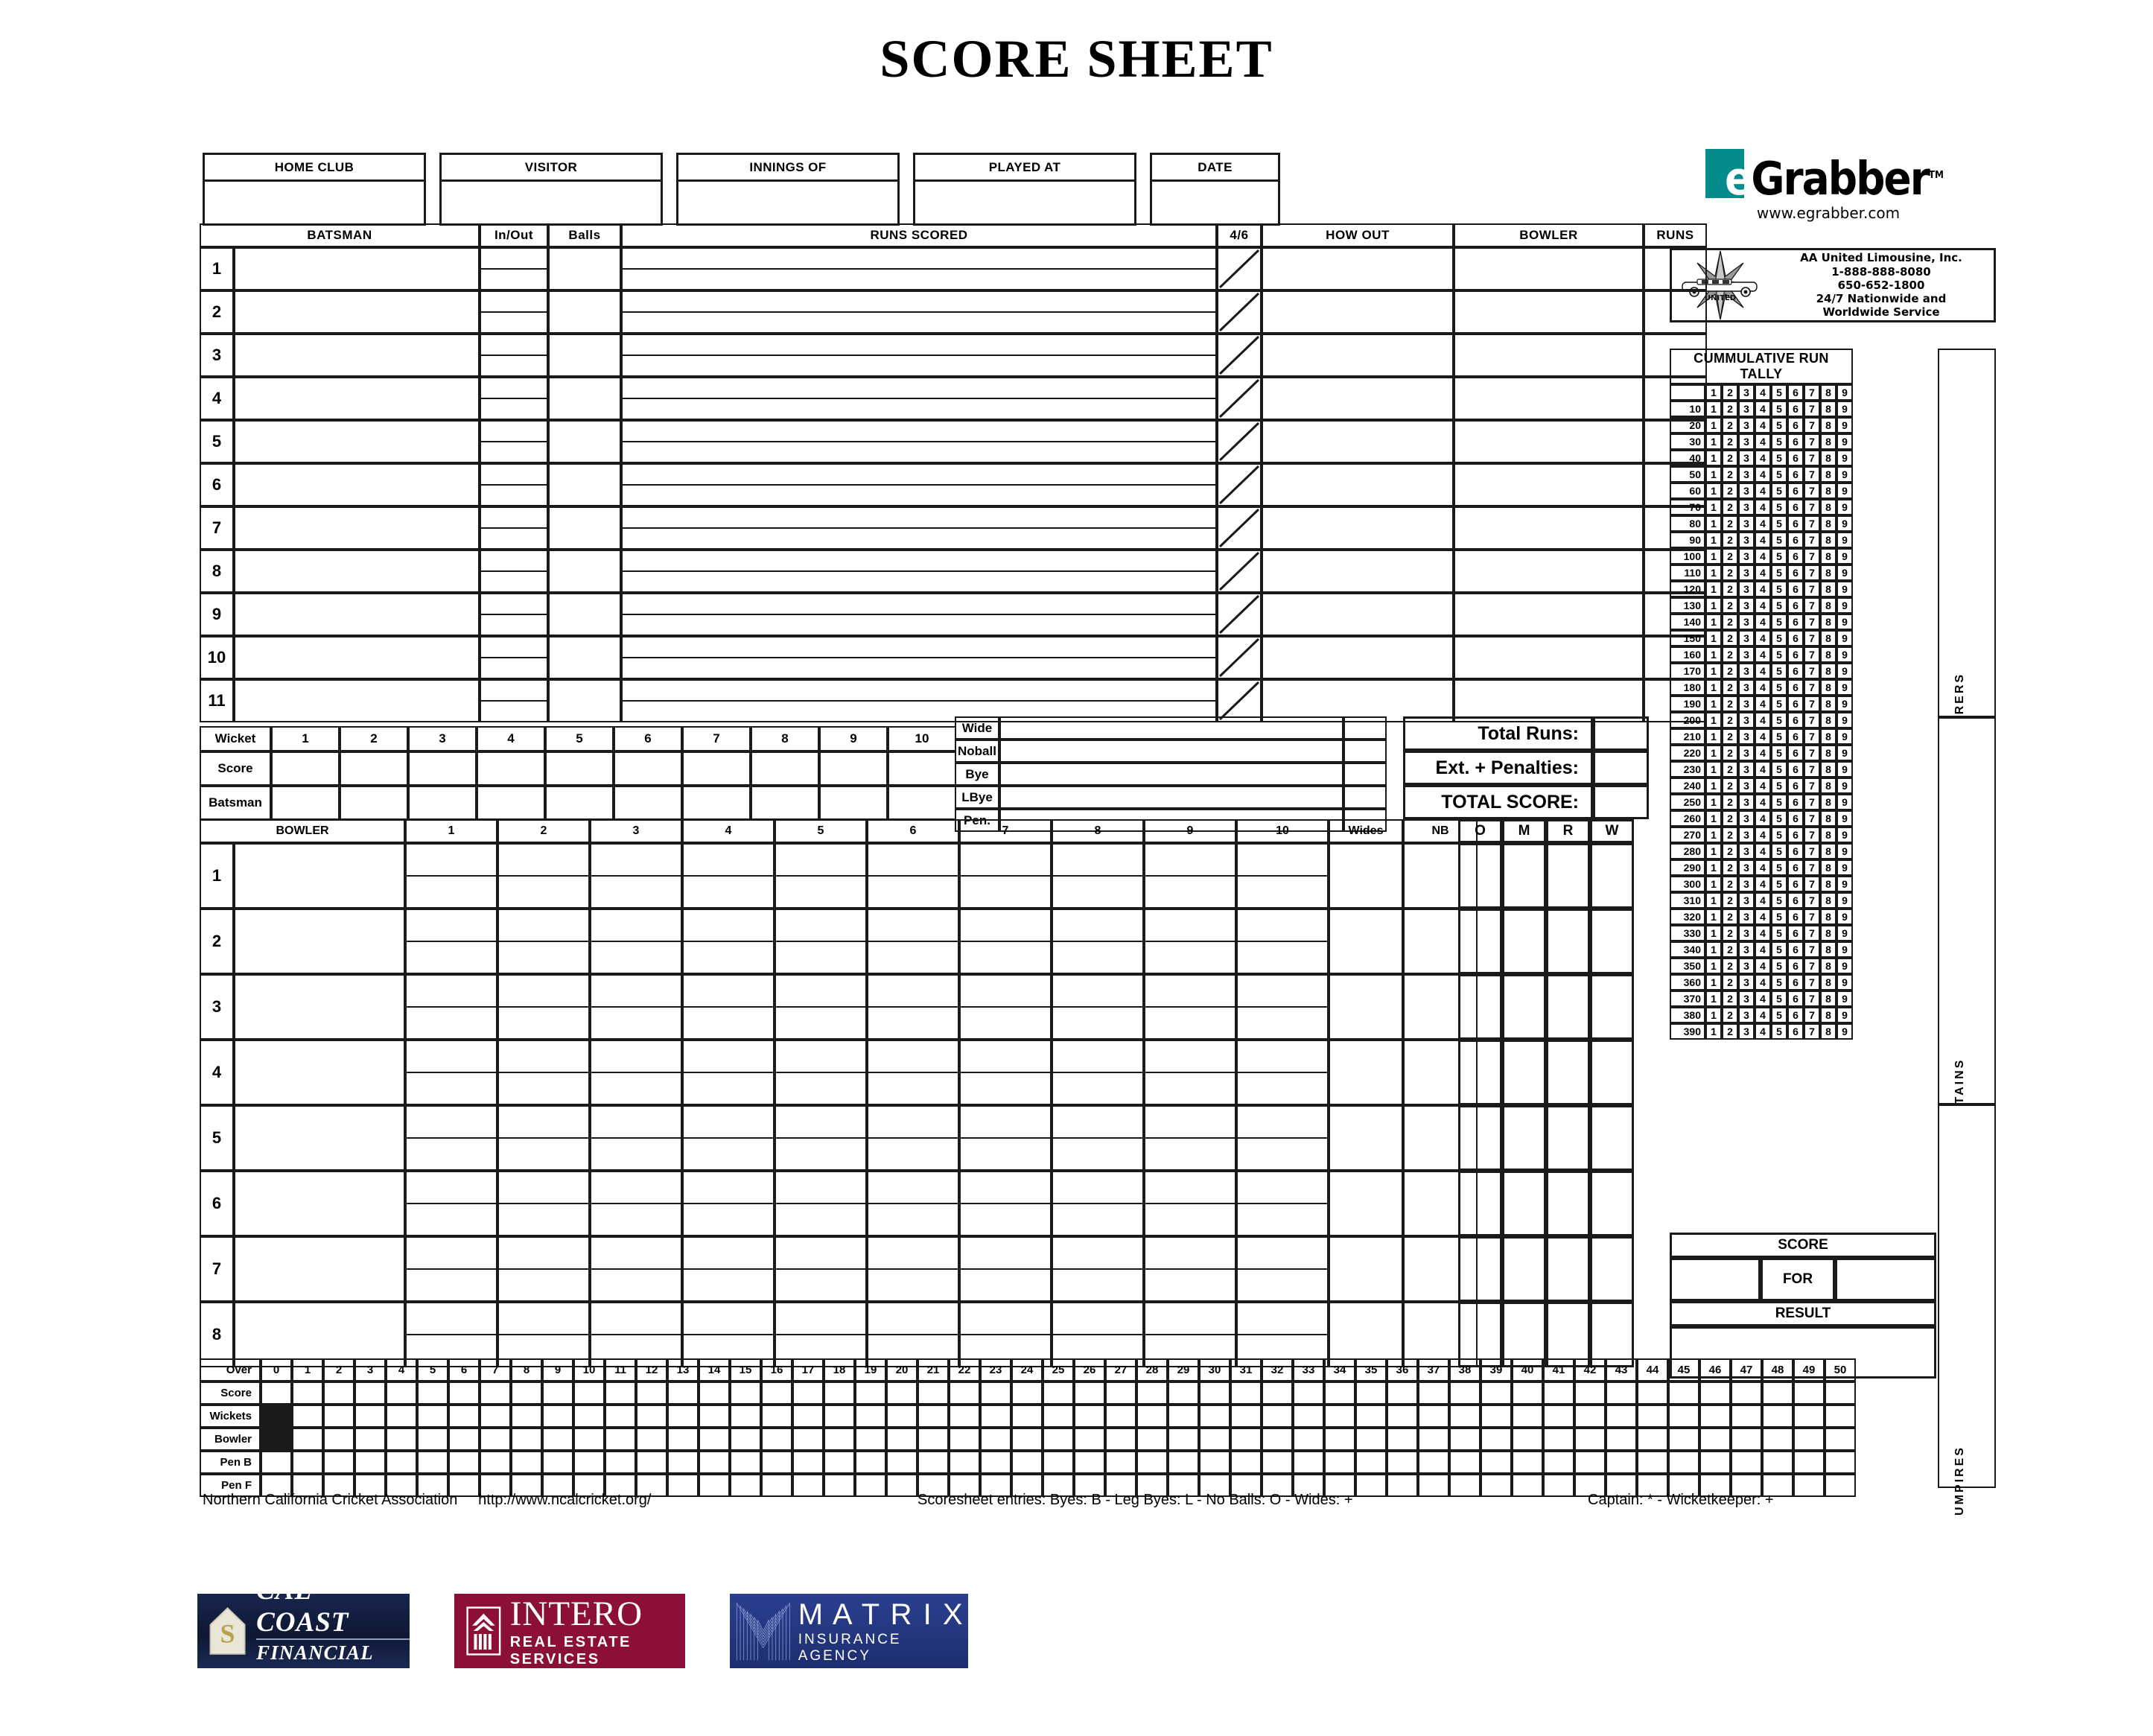 The width and height of the screenshot is (2153, 1736). Describe the element at coordinates (1967, 1310) in the screenshot. I see `umpires-box: UMPIRES` at that location.